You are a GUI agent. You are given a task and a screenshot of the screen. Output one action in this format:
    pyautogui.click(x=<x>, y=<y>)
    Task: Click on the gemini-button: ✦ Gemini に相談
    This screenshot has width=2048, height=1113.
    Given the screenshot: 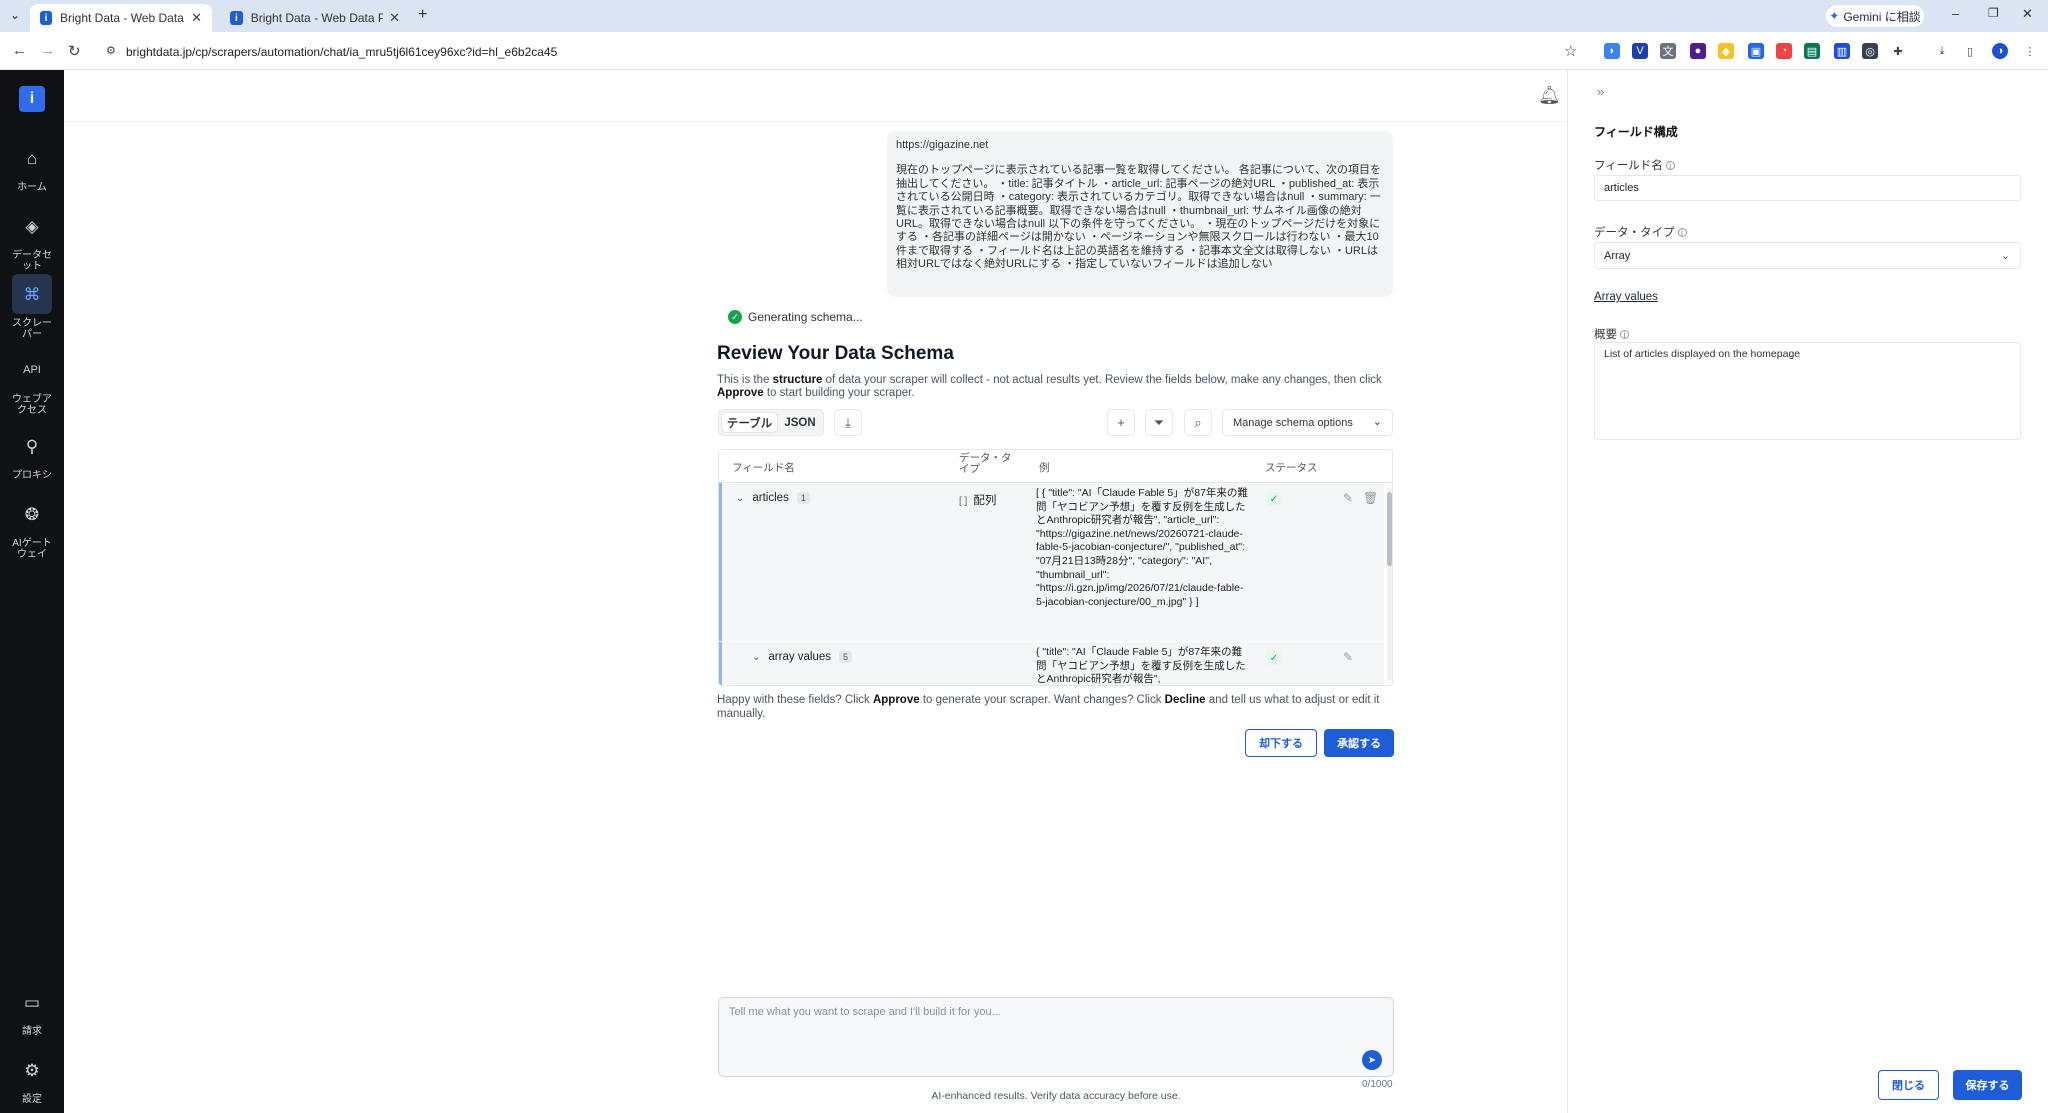 What is the action you would take?
    pyautogui.click(x=1875, y=16)
    